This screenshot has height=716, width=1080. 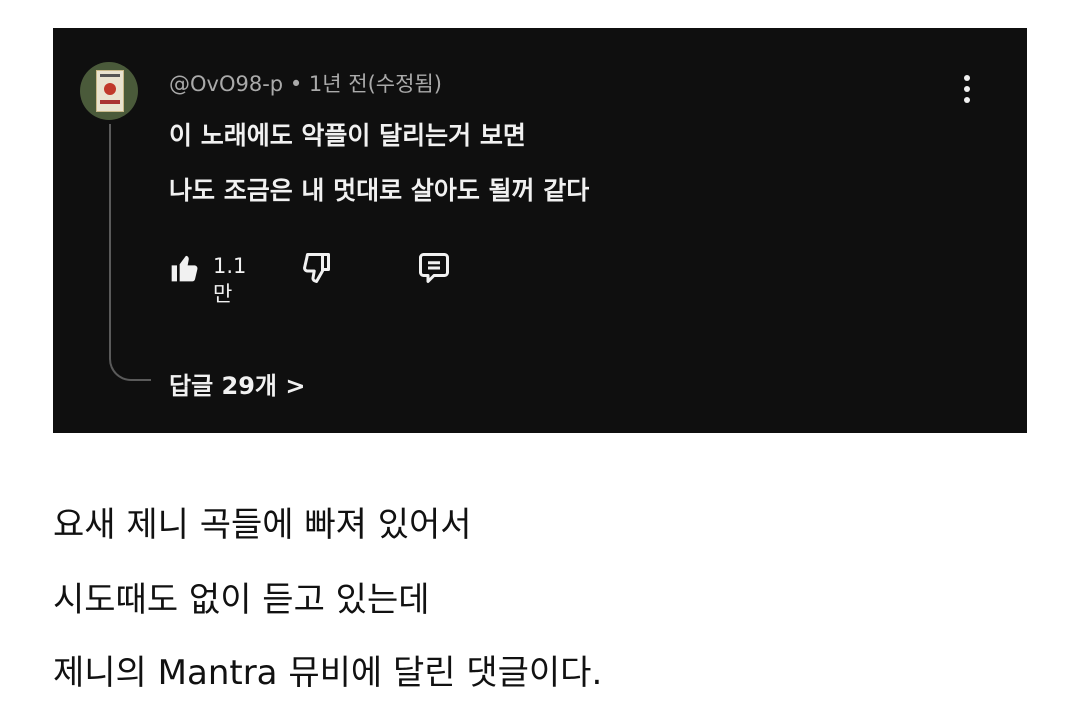 What do you see at coordinates (347, 135) in the screenshot?
I see `comment-text-line-1: 이 노래에도 악플이 달리는거 보면` at bounding box center [347, 135].